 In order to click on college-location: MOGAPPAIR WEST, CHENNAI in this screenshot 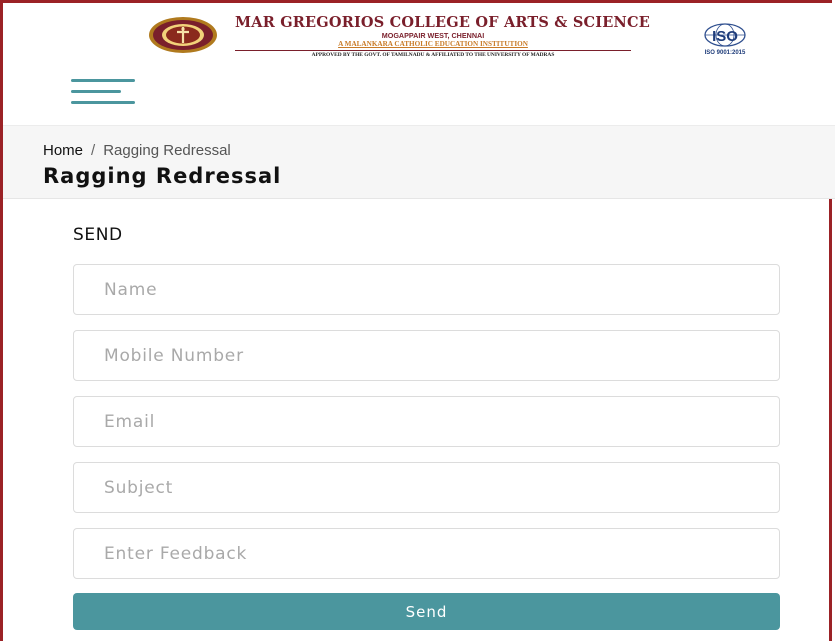, I will do `click(433, 35)`.